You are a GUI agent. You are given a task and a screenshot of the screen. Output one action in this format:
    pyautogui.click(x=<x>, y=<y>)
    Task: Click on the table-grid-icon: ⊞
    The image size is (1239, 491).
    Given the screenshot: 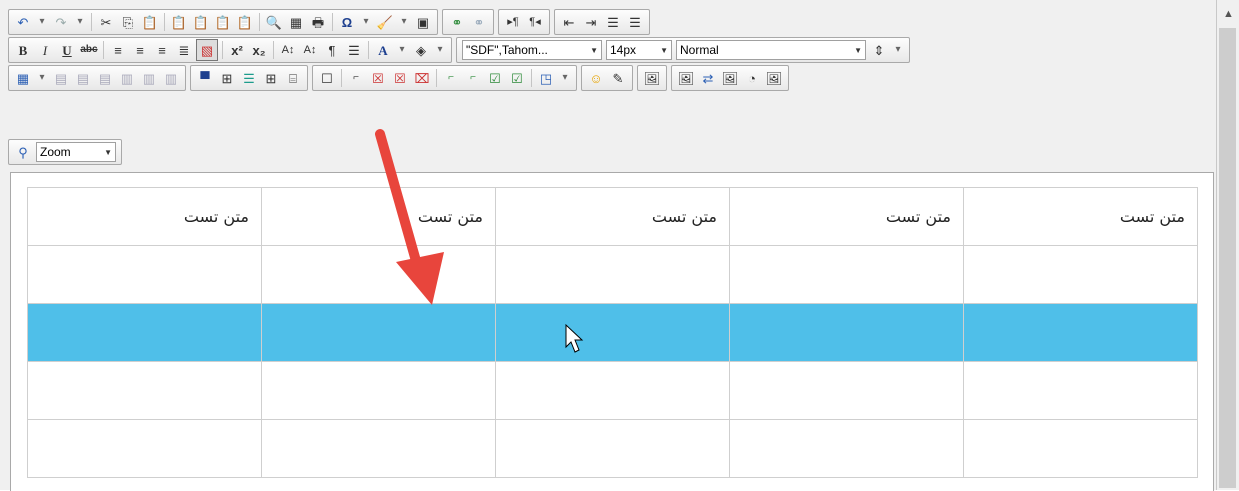 What is the action you would take?
    pyautogui.click(x=227, y=78)
    